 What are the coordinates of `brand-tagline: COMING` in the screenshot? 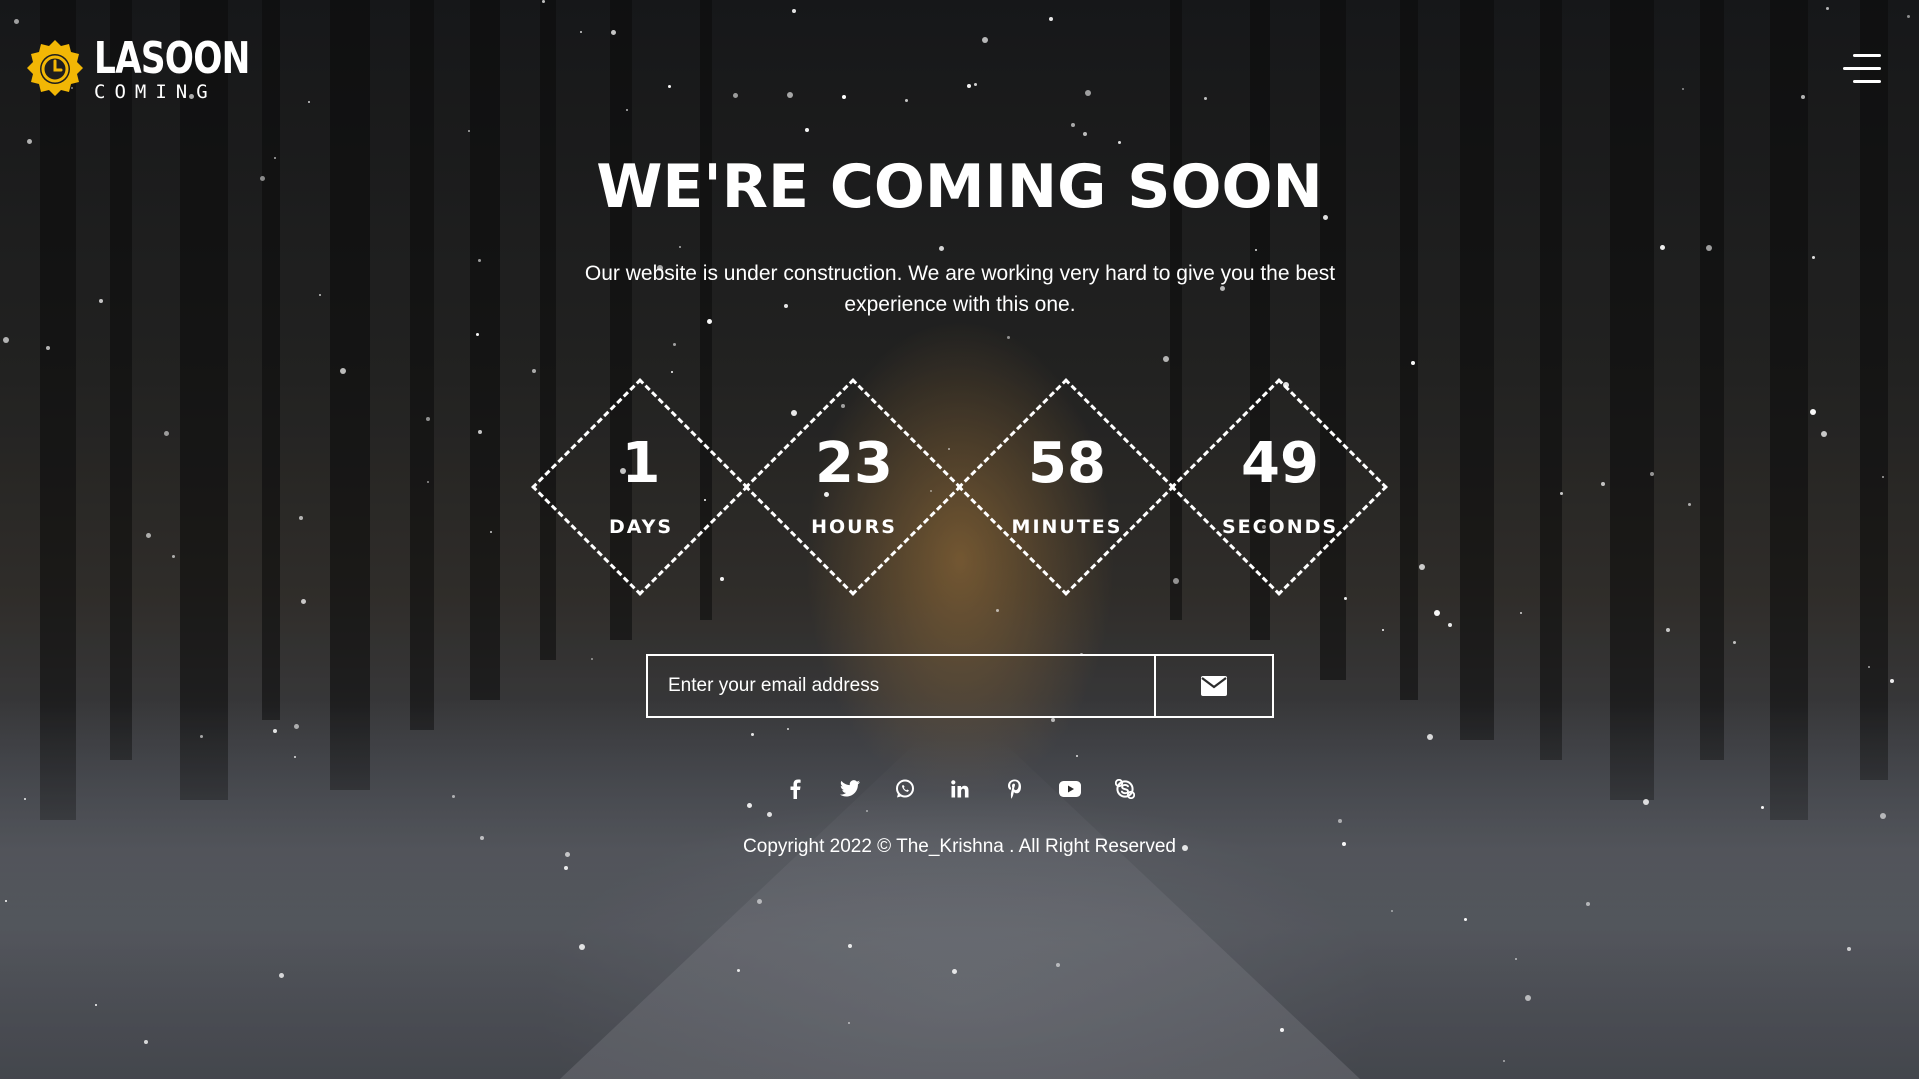 It's located at (155, 91).